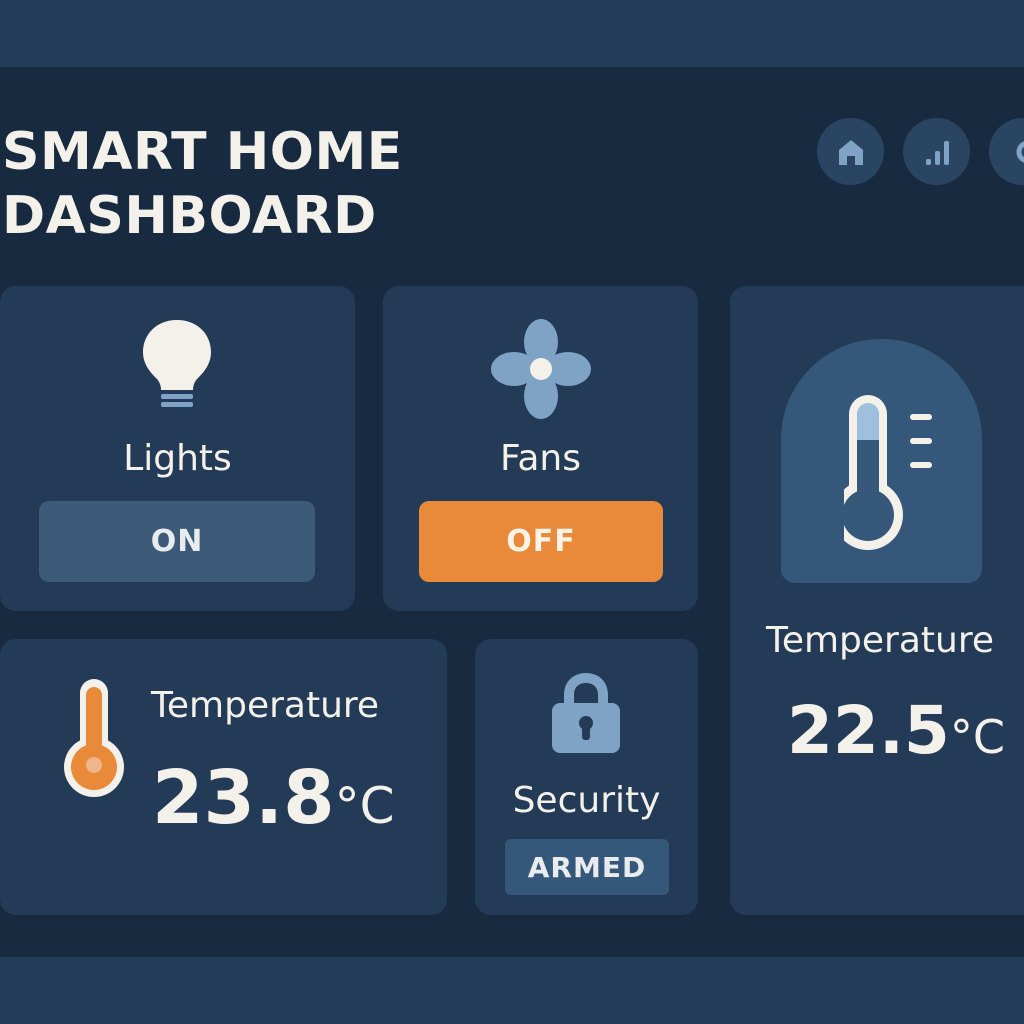 The image size is (1024, 1024). Describe the element at coordinates (586, 777) in the screenshot. I see `security-card: Security ARMED` at that location.